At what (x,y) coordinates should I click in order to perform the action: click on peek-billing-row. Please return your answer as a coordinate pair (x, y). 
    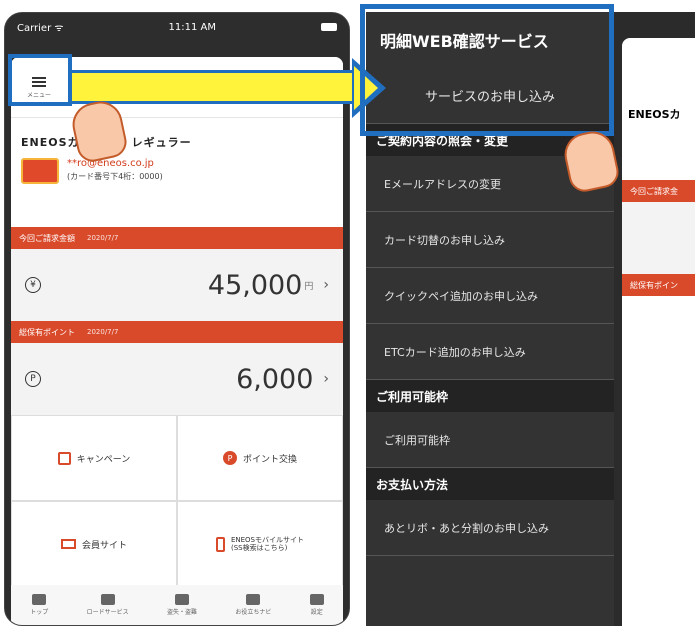
    Looking at the image, I should click on (658, 238).